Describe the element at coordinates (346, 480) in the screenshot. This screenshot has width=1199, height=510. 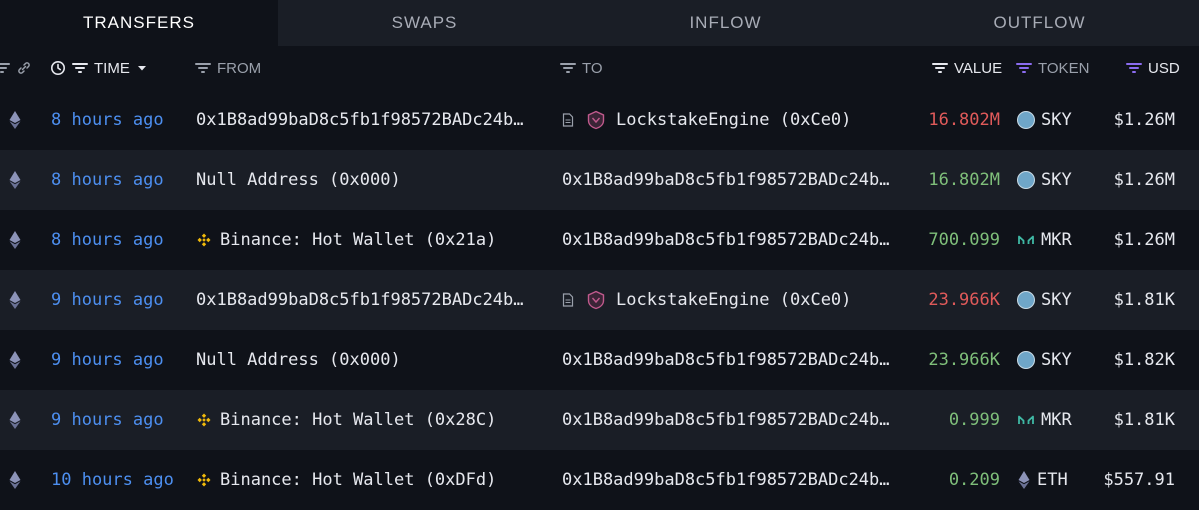
I see `from-address: Binance: Hot Wallet (0xDFd)` at that location.